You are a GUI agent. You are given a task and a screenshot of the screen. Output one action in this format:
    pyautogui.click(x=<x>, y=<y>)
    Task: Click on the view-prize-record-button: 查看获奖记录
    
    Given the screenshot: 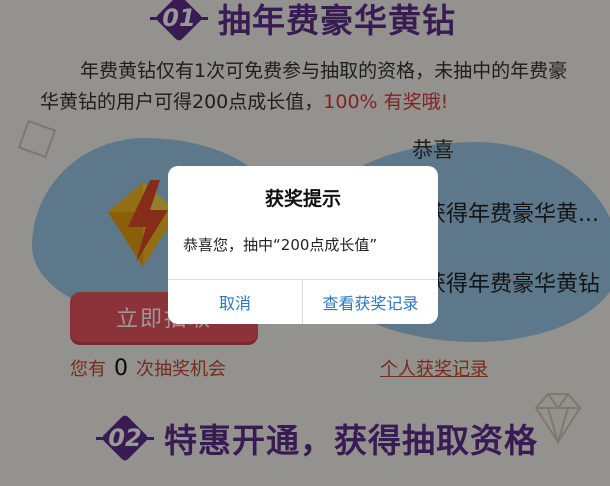 What is the action you would take?
    pyautogui.click(x=370, y=302)
    